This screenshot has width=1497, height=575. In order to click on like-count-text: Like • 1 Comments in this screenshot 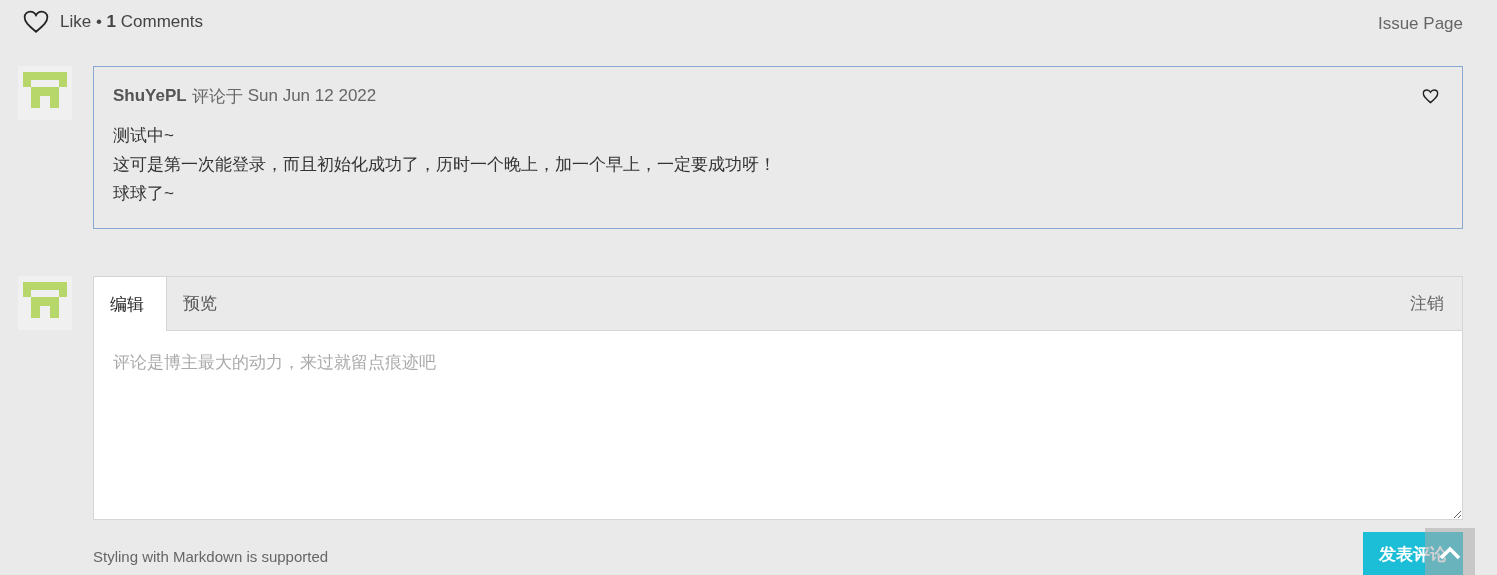, I will do `click(131, 22)`.